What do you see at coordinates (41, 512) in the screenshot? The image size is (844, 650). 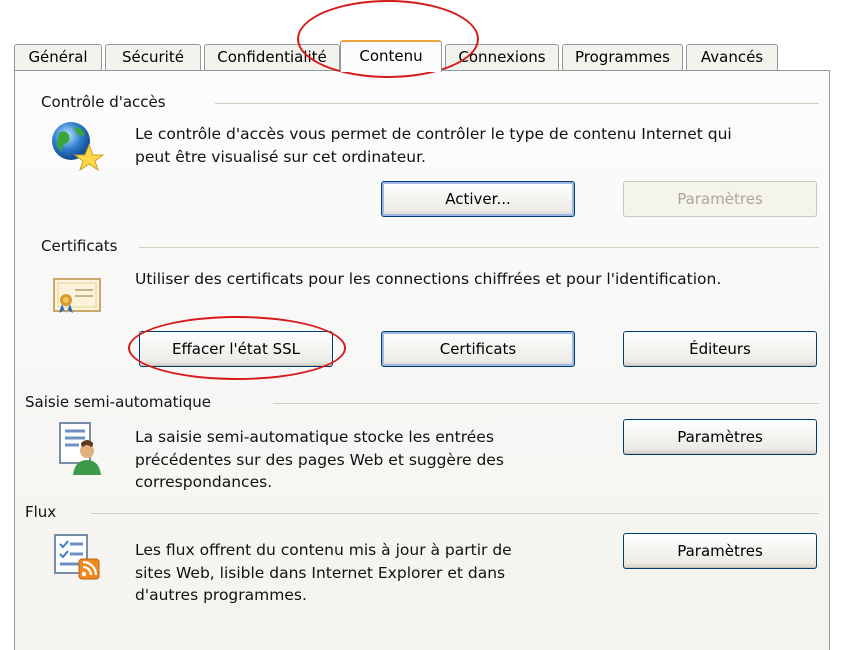 I see `feeds-group-label: Flux` at bounding box center [41, 512].